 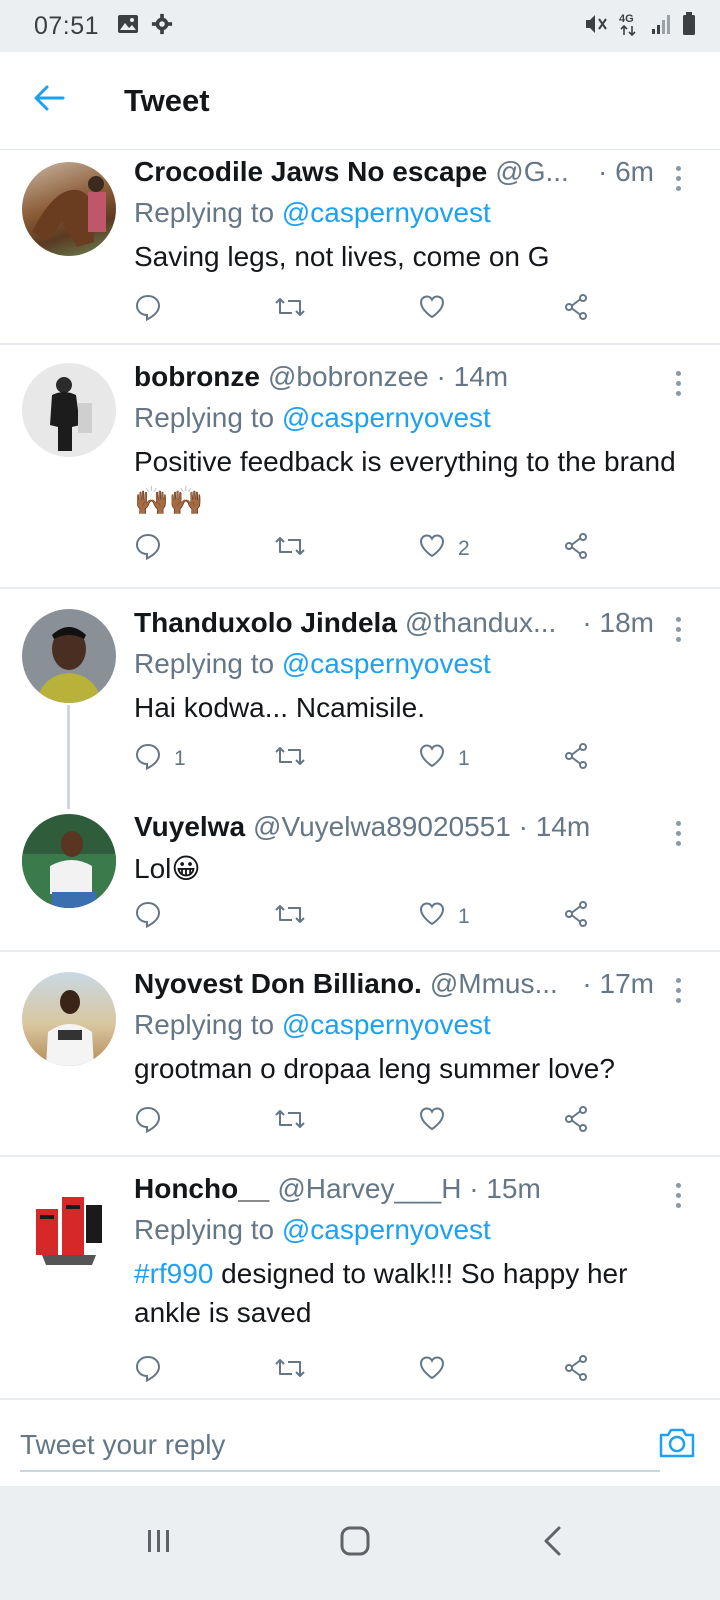 I want to click on author-name: Vuyelwa, so click(x=189, y=827).